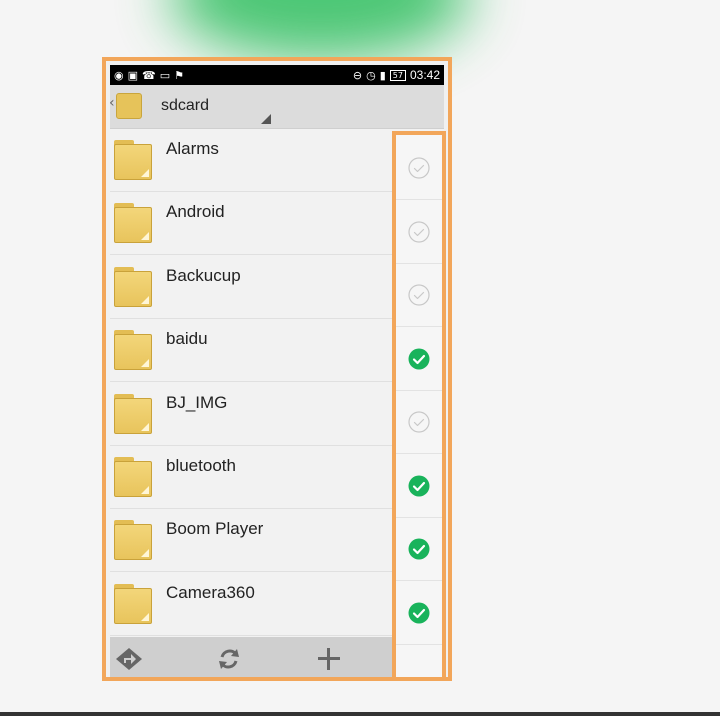 The width and height of the screenshot is (720, 716). Describe the element at coordinates (179, 75) in the screenshot. I see `flag-icon: ⚑` at that location.